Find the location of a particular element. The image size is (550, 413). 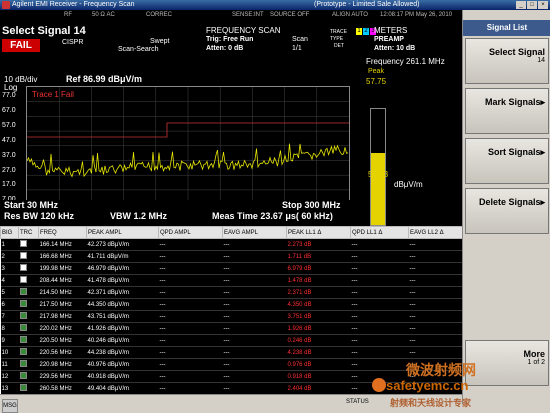

maximize-icon: □ is located at coordinates (532, 5).